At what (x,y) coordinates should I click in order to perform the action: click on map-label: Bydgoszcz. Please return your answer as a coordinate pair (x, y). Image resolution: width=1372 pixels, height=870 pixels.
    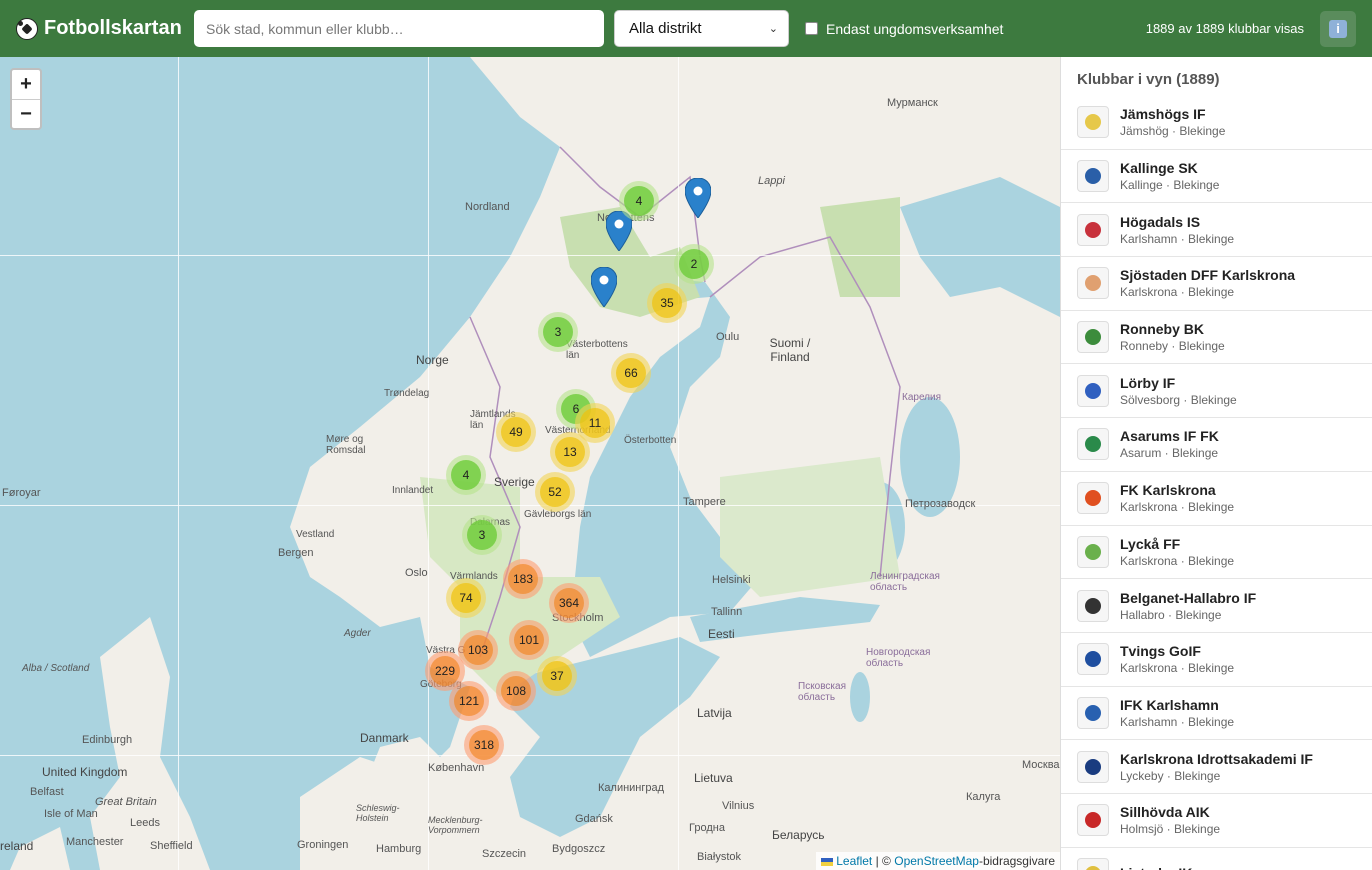
    Looking at the image, I should click on (579, 849).